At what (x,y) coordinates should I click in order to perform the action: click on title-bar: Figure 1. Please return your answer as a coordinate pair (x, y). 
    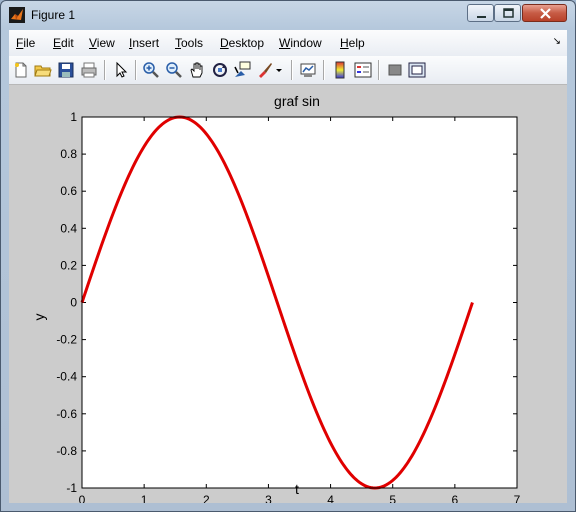
    Looking at the image, I should click on (288, 15).